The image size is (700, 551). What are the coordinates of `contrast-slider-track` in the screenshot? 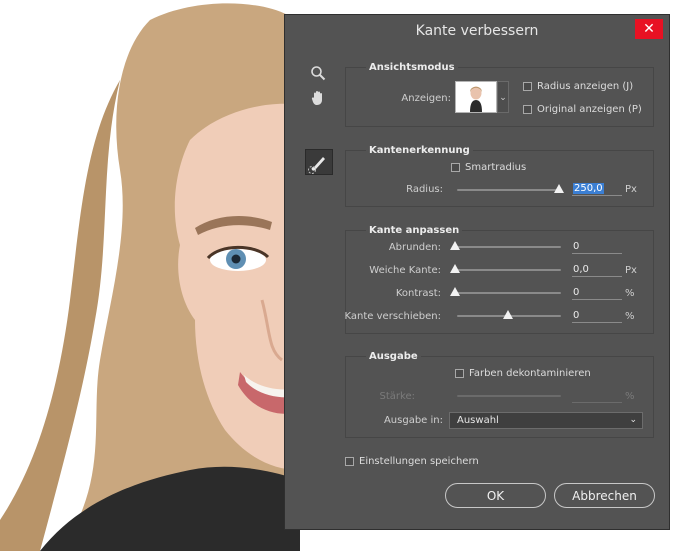 It's located at (509, 293).